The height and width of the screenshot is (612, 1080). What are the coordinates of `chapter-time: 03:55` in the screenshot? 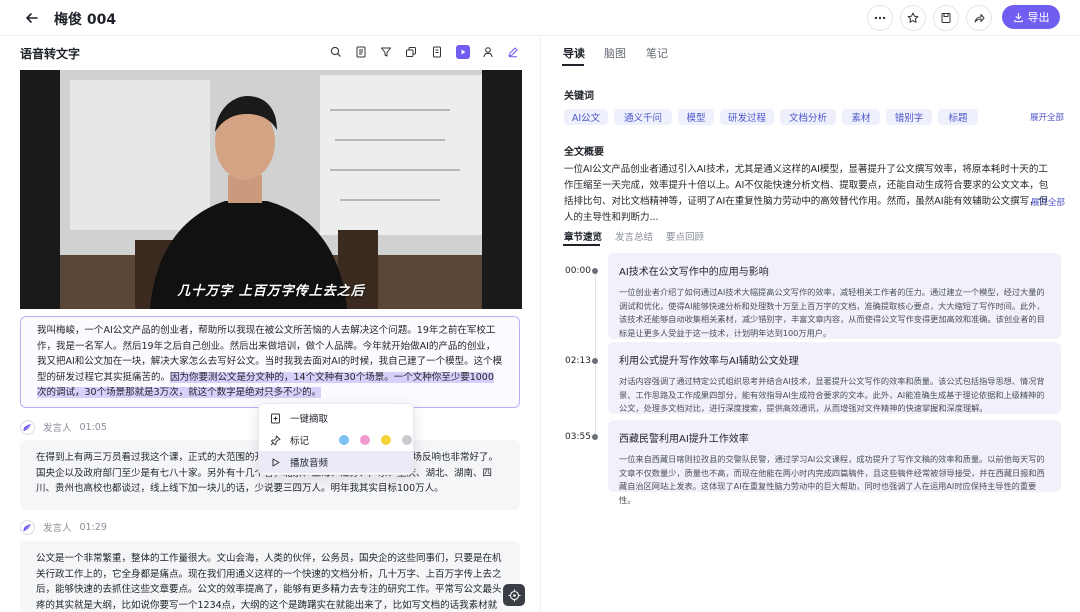 It's located at (578, 437).